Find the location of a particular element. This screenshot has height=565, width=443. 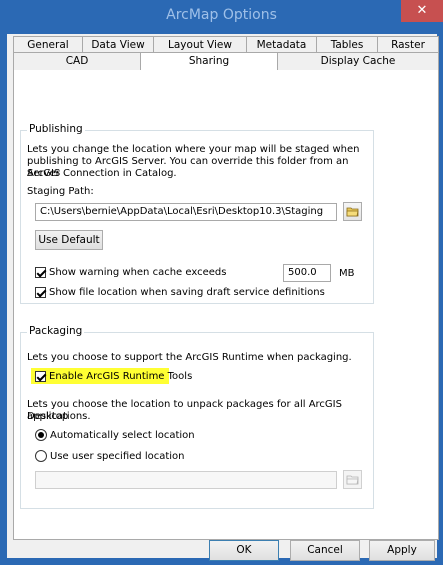

tab-tables: Tables is located at coordinates (347, 44).